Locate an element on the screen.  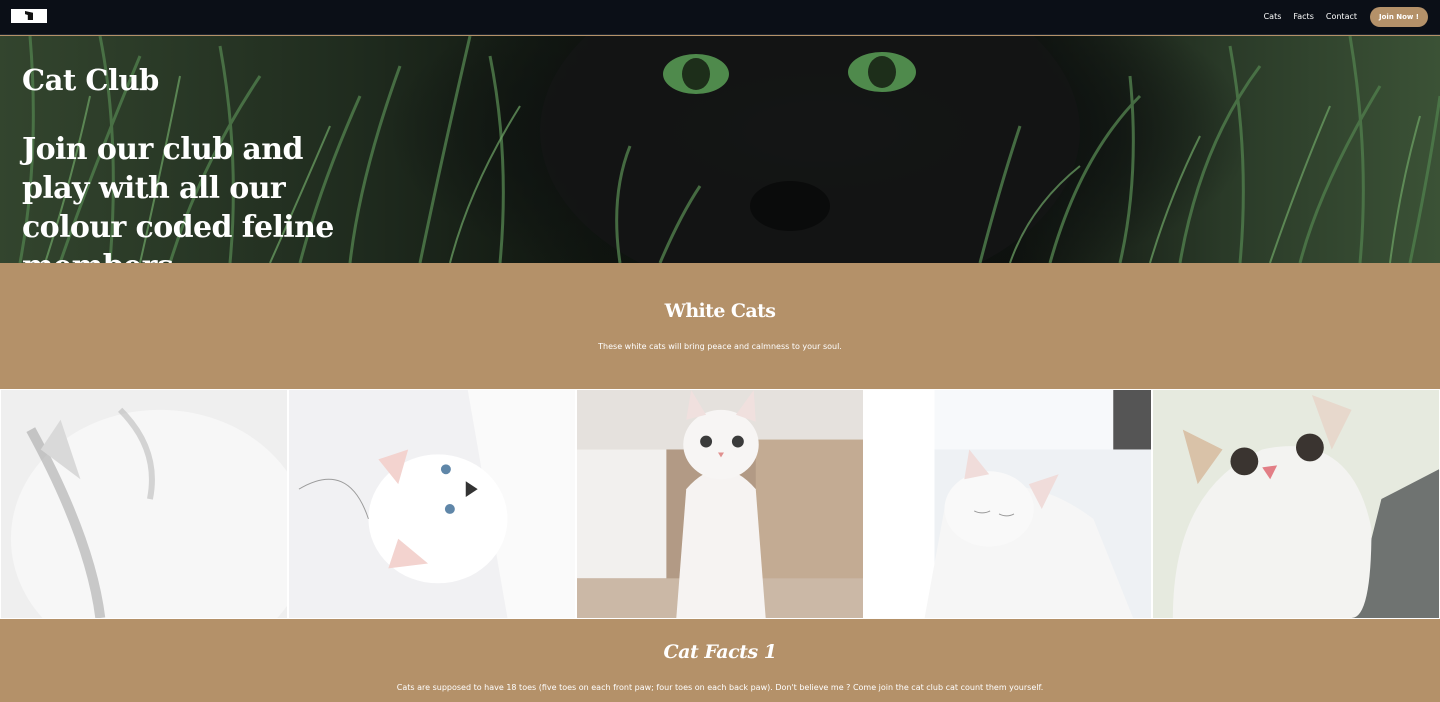
cat-club-logo is located at coordinates (29, 16).